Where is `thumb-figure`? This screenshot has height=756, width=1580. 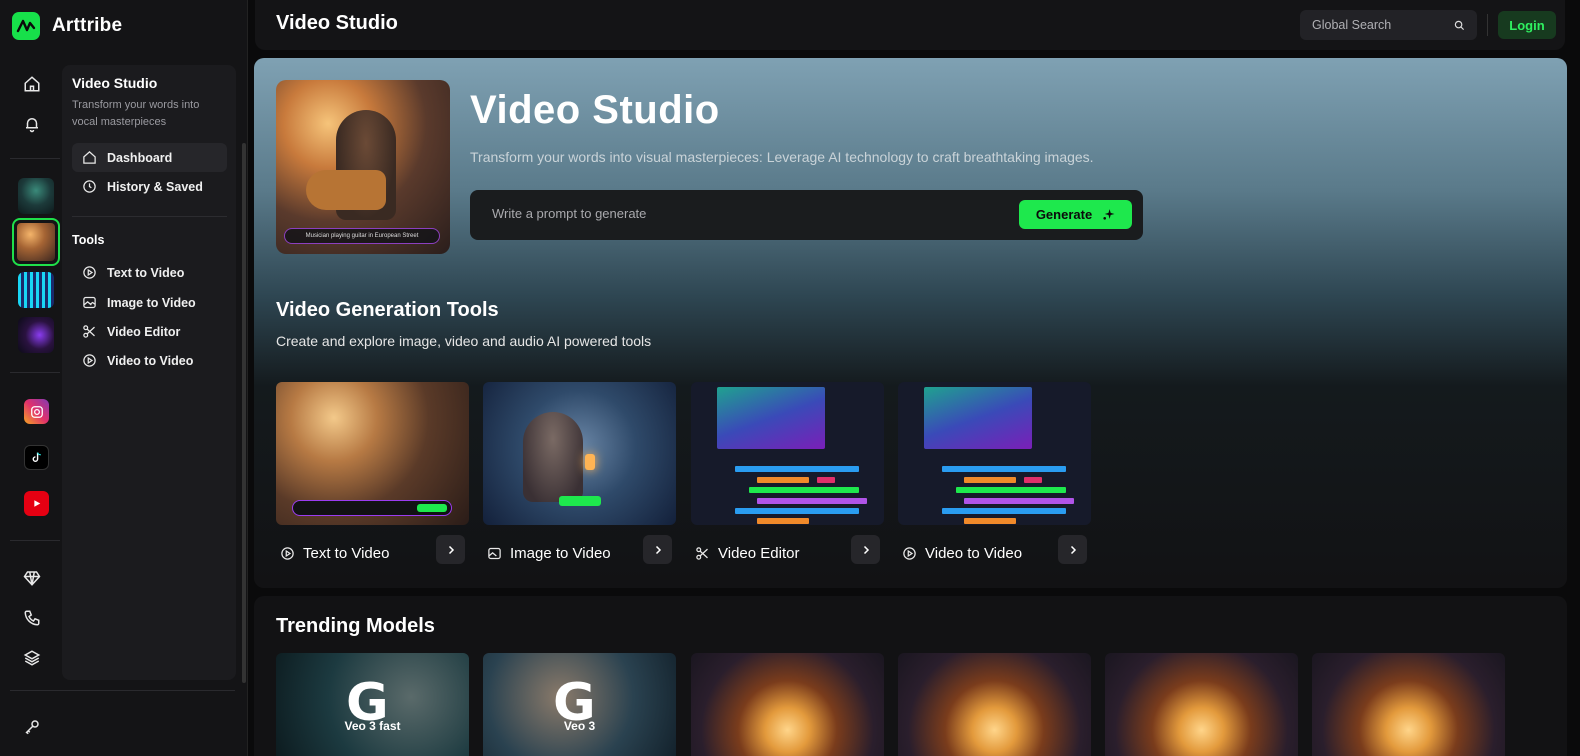
thumb-figure is located at coordinates (553, 457).